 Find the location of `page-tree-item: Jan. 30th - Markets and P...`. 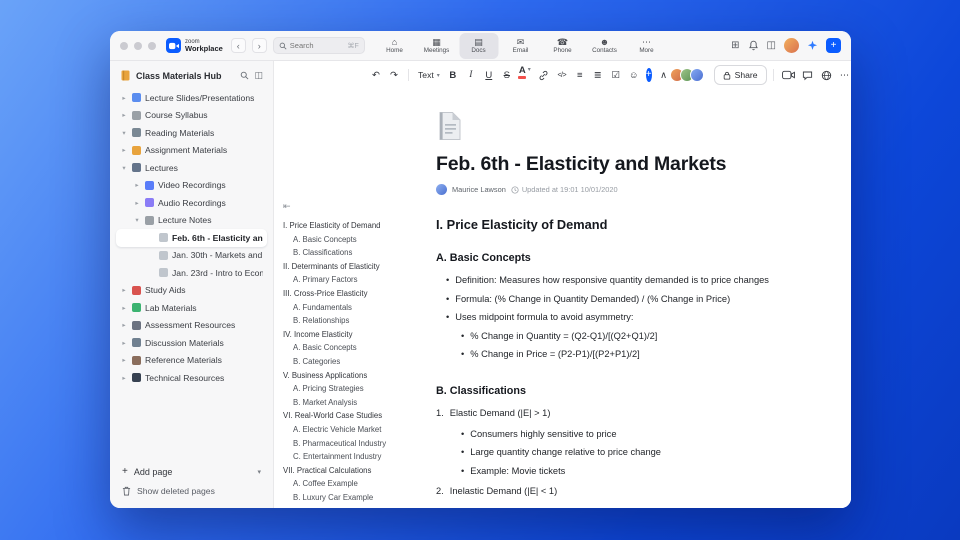

page-tree-item: Jan. 30th - Markets and P... is located at coordinates (191, 256).